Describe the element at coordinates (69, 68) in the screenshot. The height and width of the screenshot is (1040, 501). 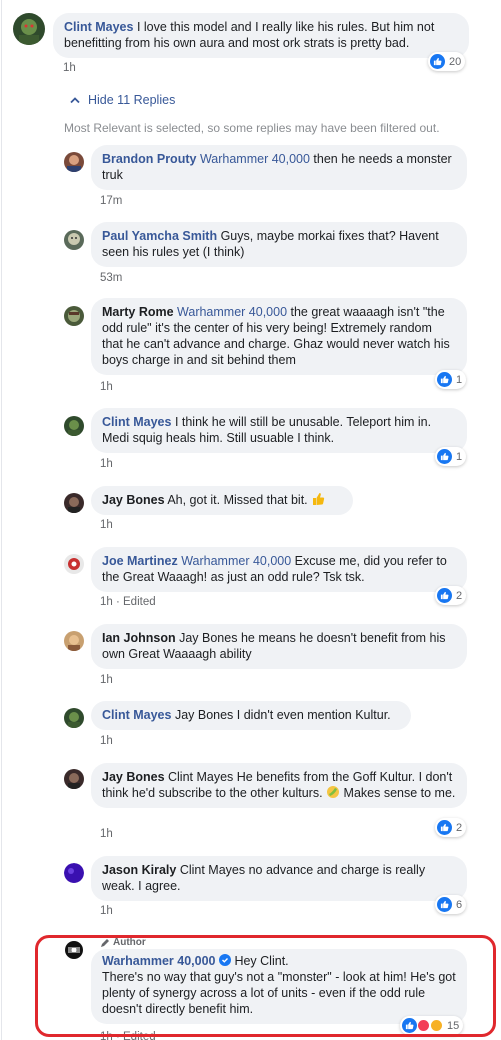
I see `comment-time: 1h` at that location.